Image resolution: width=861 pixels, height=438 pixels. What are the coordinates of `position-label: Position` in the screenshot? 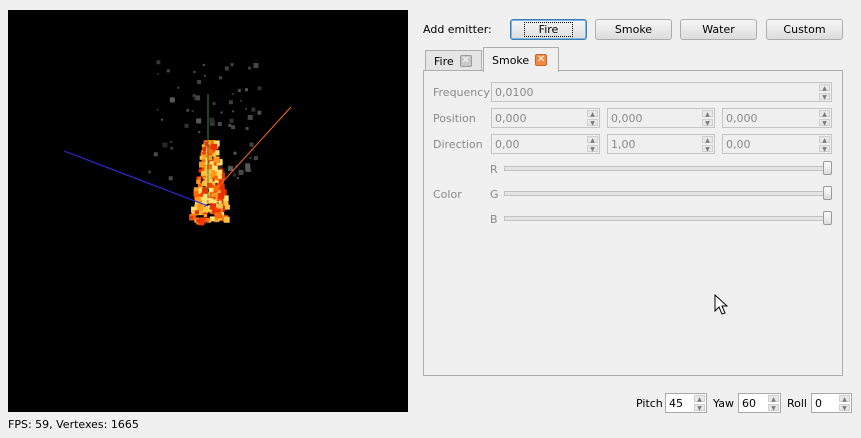 It's located at (454, 118).